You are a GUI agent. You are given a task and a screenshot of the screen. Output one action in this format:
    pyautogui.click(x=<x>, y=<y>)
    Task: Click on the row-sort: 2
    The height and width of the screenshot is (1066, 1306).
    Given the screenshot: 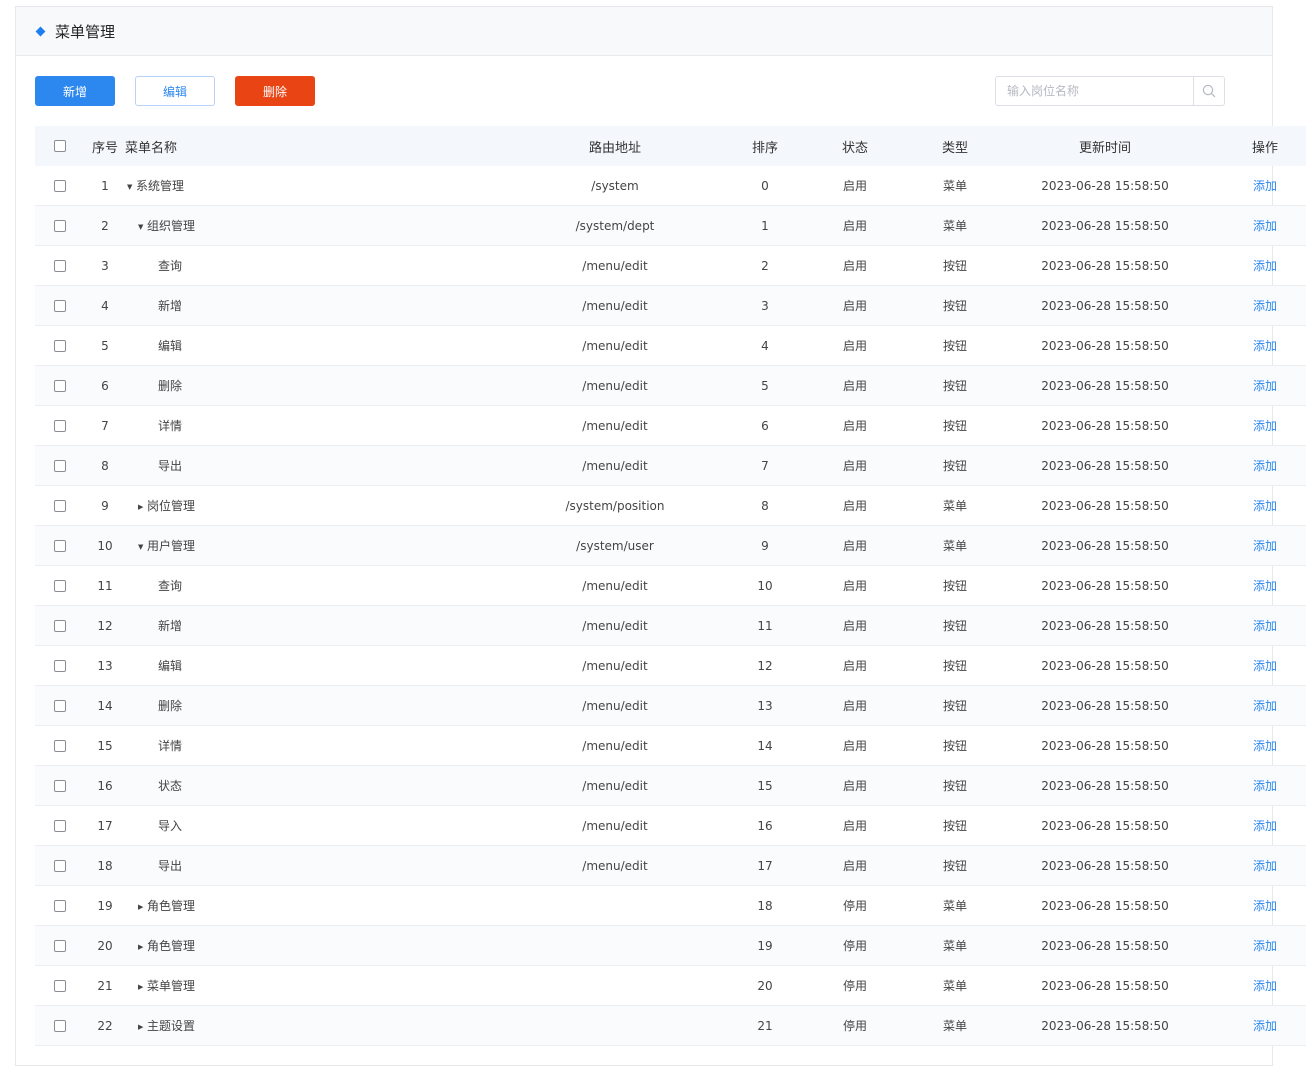 What is the action you would take?
    pyautogui.click(x=765, y=265)
    